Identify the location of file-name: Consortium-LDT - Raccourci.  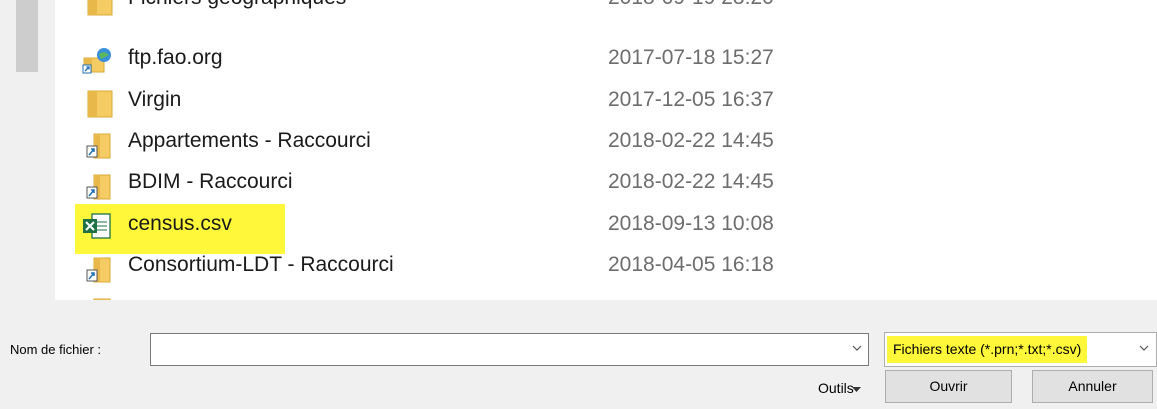
(261, 264).